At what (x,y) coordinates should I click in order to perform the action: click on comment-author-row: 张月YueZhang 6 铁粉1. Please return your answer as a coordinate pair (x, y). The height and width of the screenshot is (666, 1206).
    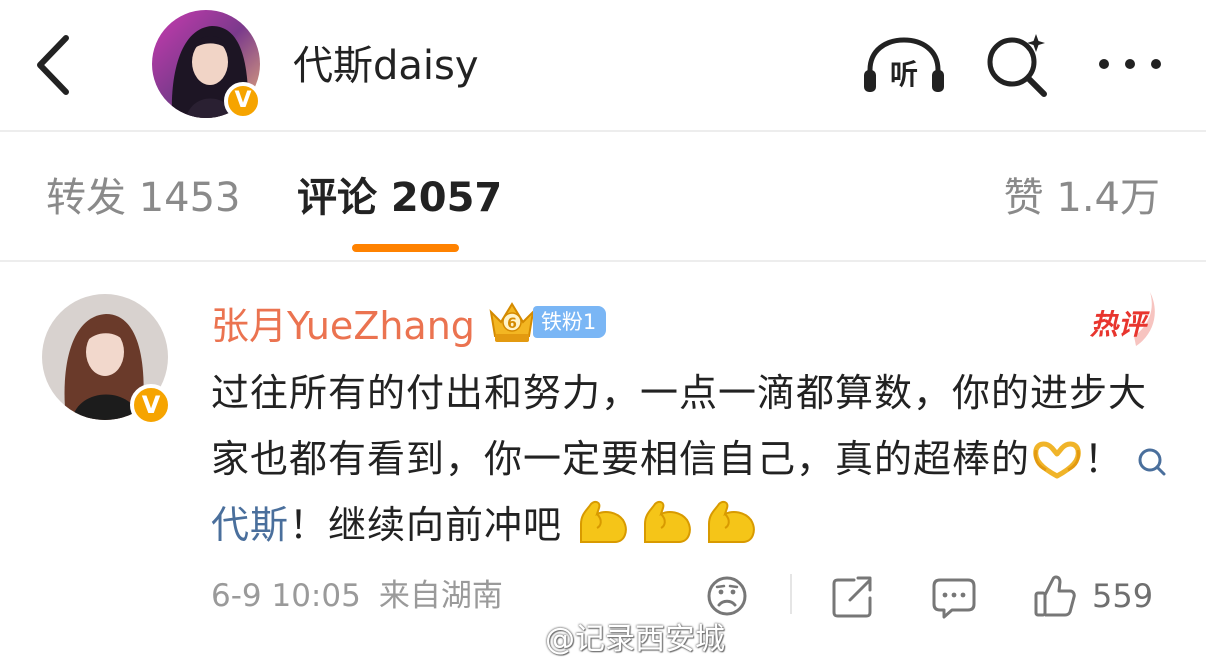
    Looking at the image, I should click on (409, 322).